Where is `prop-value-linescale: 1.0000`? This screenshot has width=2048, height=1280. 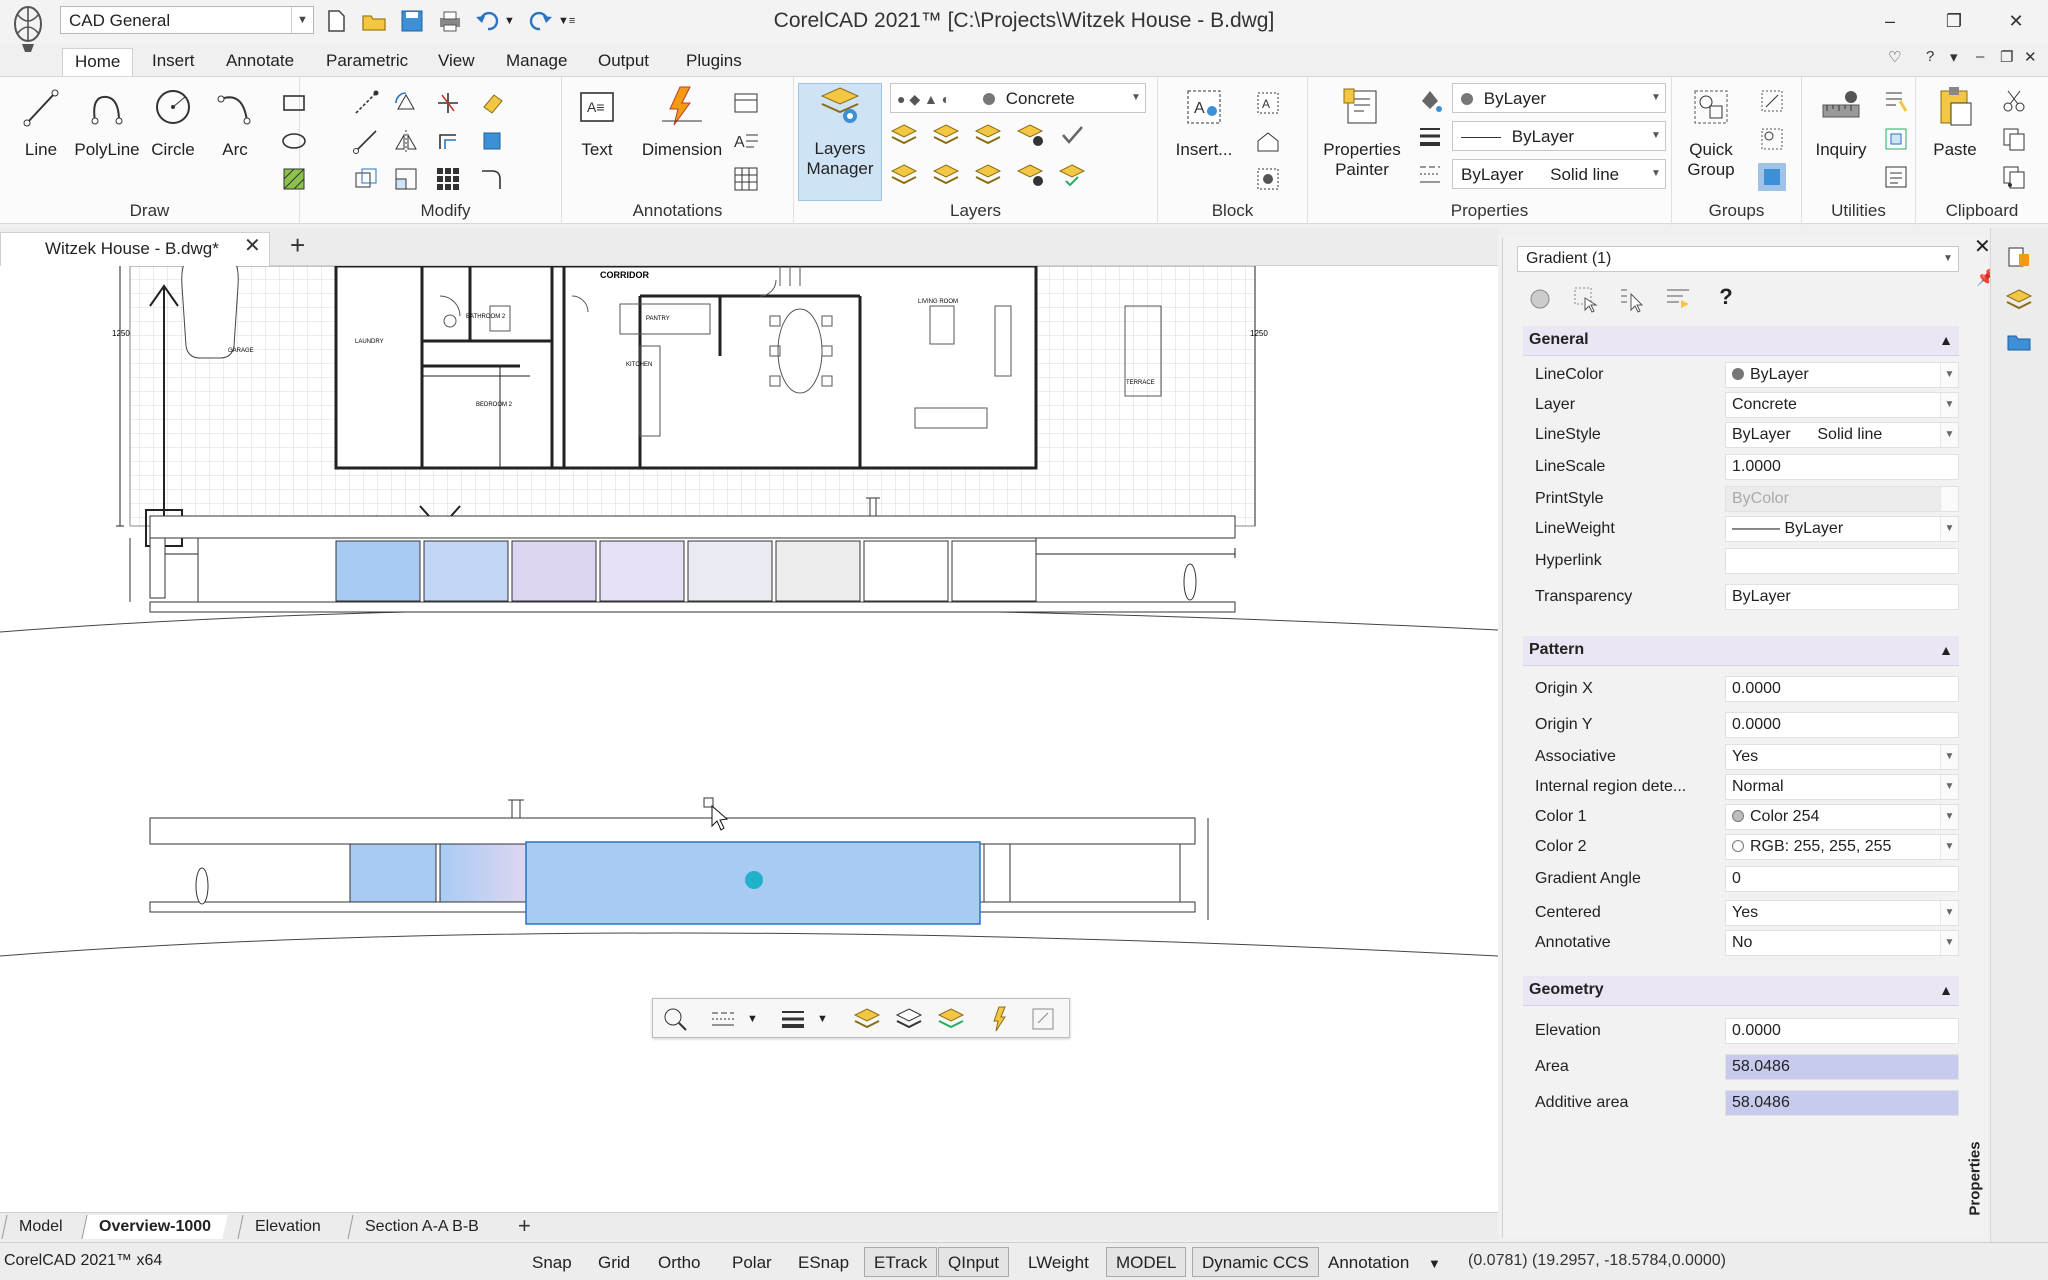
prop-value-linescale: 1.0000 is located at coordinates (1842, 467).